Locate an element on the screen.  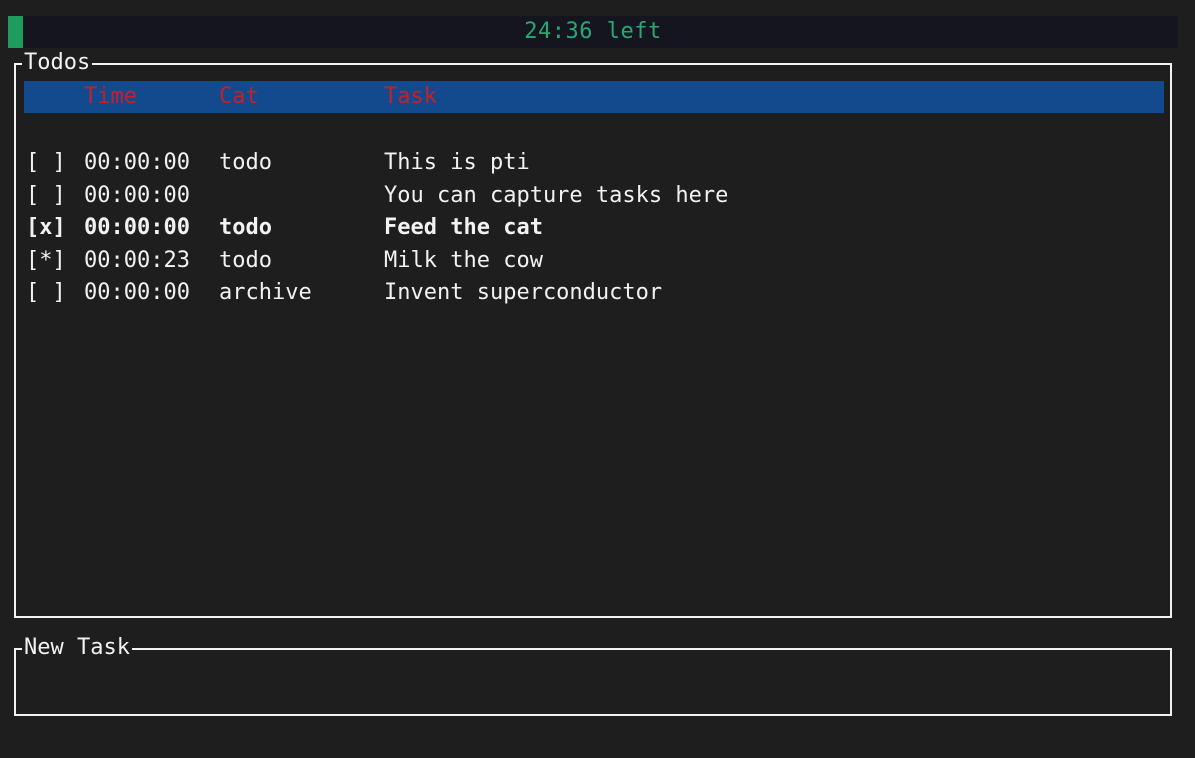
new-task-panel-title: New Task is located at coordinates (77, 648).